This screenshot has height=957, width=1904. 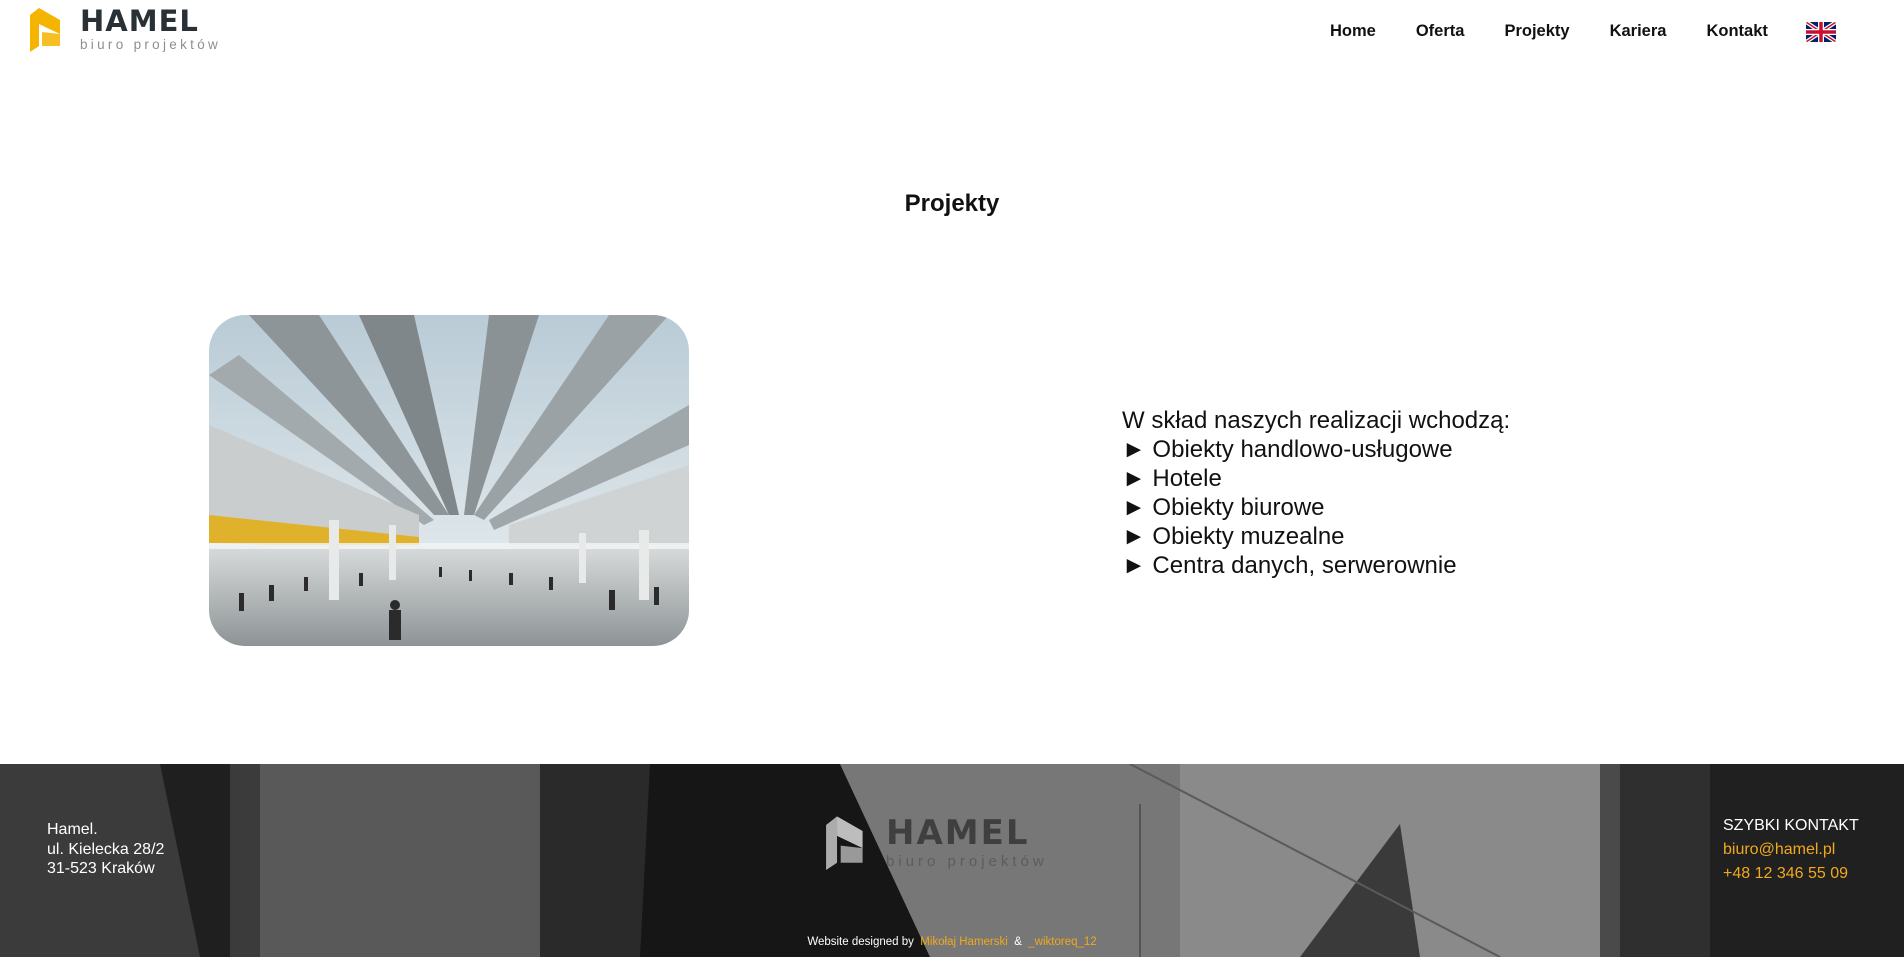 I want to click on list-item: ► Obiekty handlowo-usługowe, so click(x=1287, y=449).